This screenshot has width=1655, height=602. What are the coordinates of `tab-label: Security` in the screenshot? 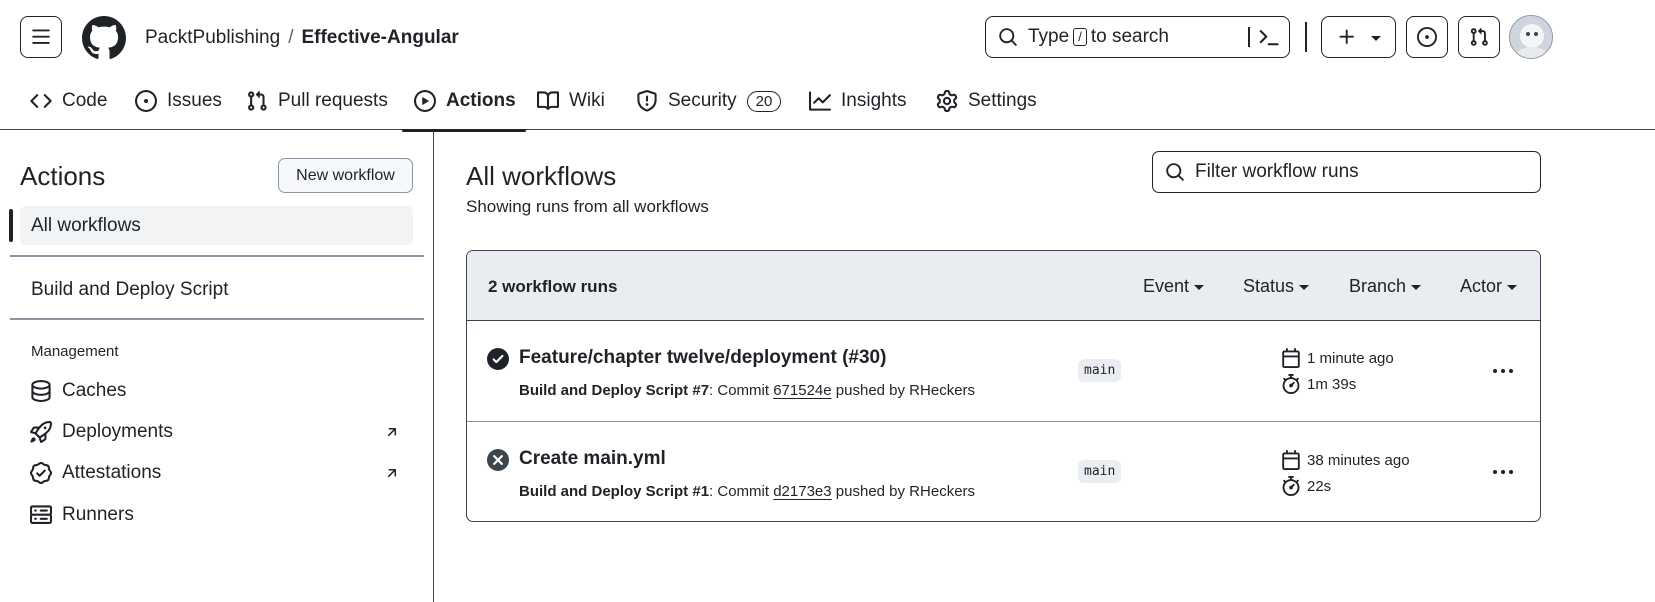 It's located at (702, 100).